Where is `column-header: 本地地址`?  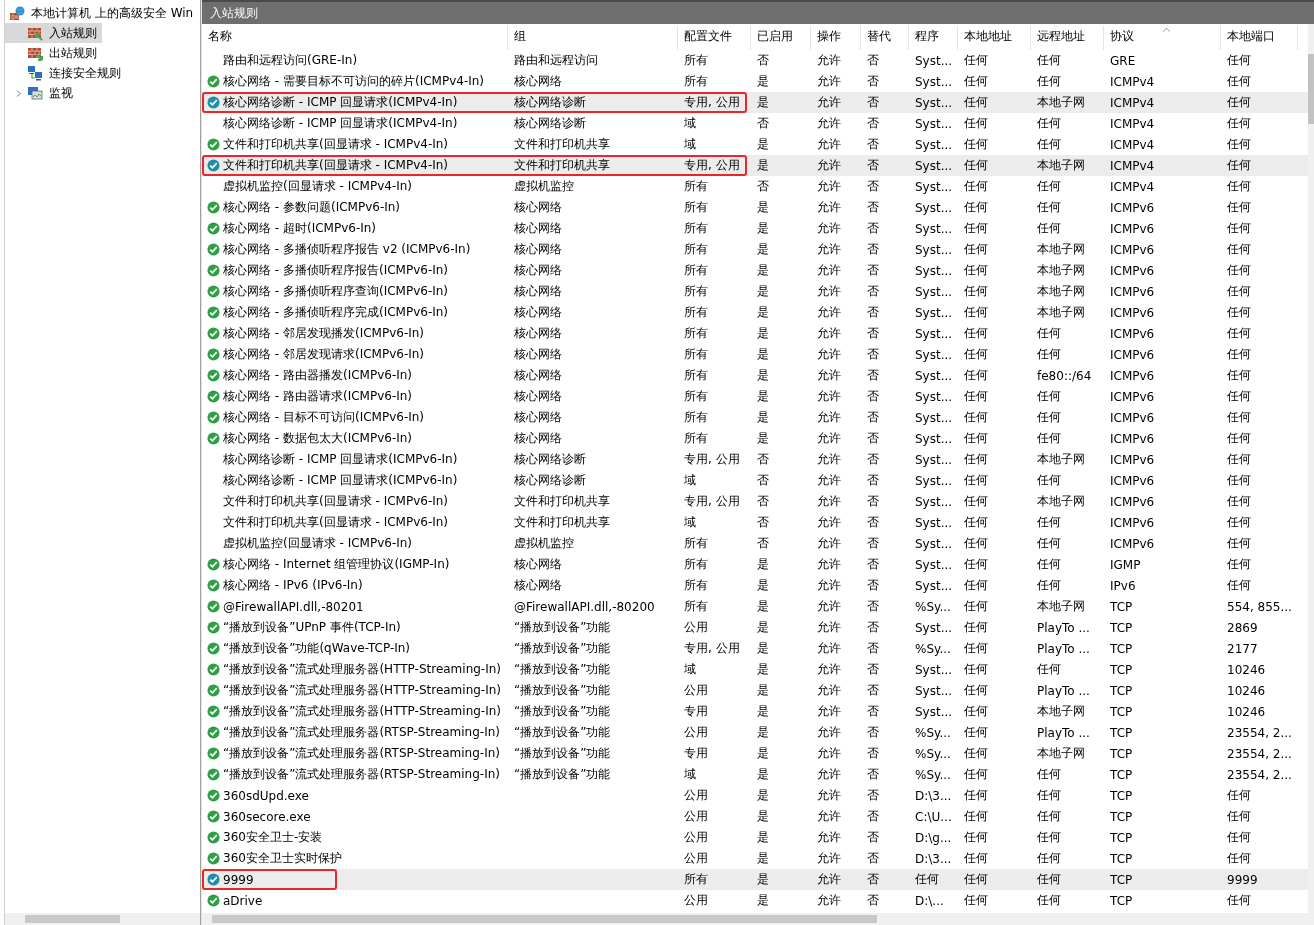 column-header: 本地地址 is located at coordinates (994, 38).